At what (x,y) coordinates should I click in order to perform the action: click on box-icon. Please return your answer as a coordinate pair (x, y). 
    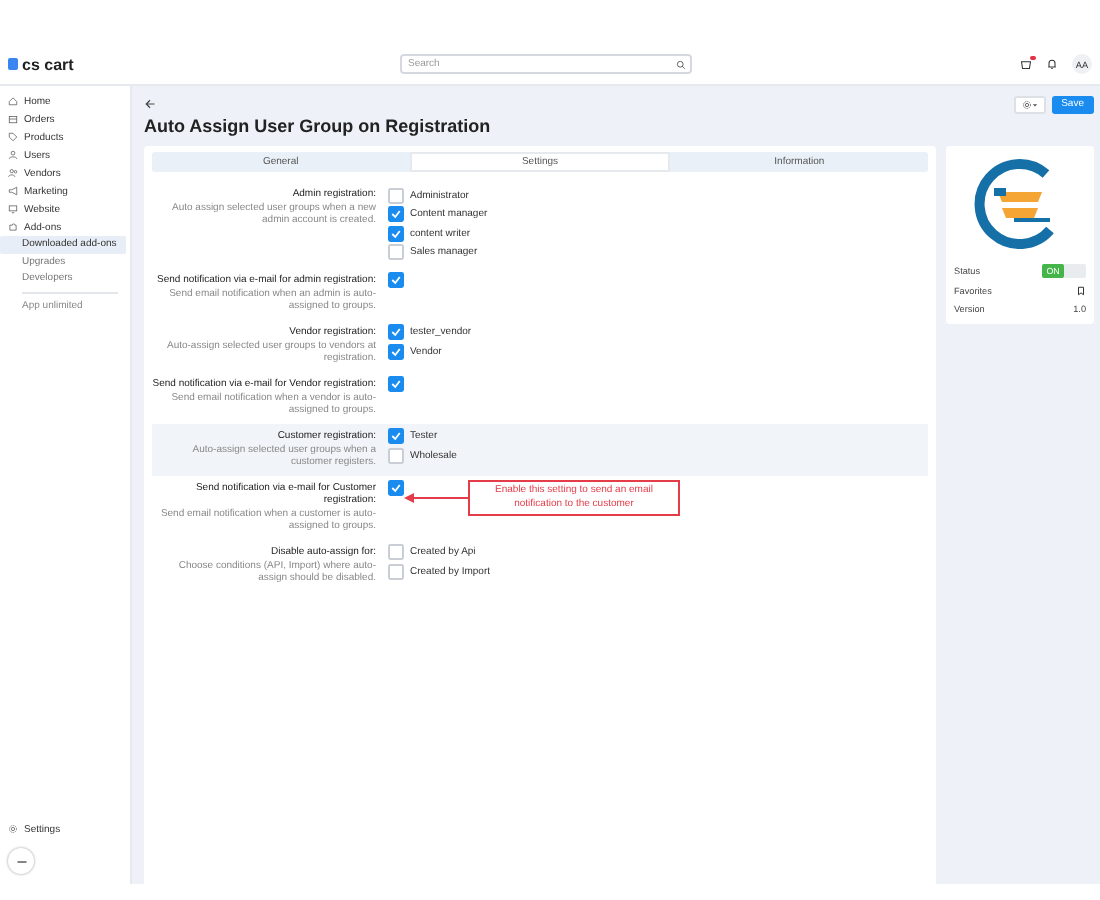
    Looking at the image, I should click on (13, 119).